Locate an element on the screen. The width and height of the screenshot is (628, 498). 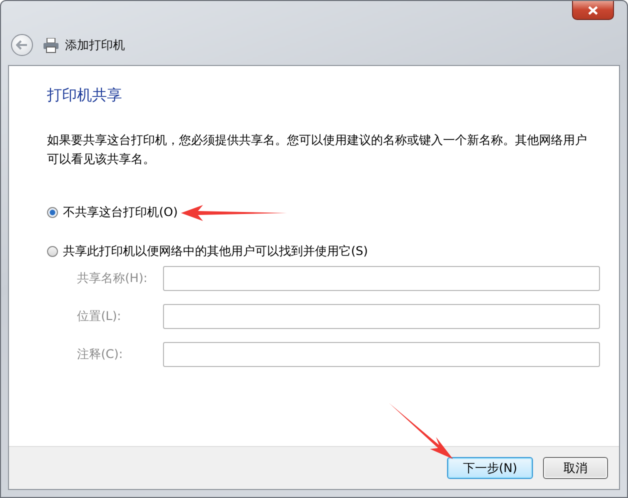
annotation-arrow is located at coordinates (422, 432).